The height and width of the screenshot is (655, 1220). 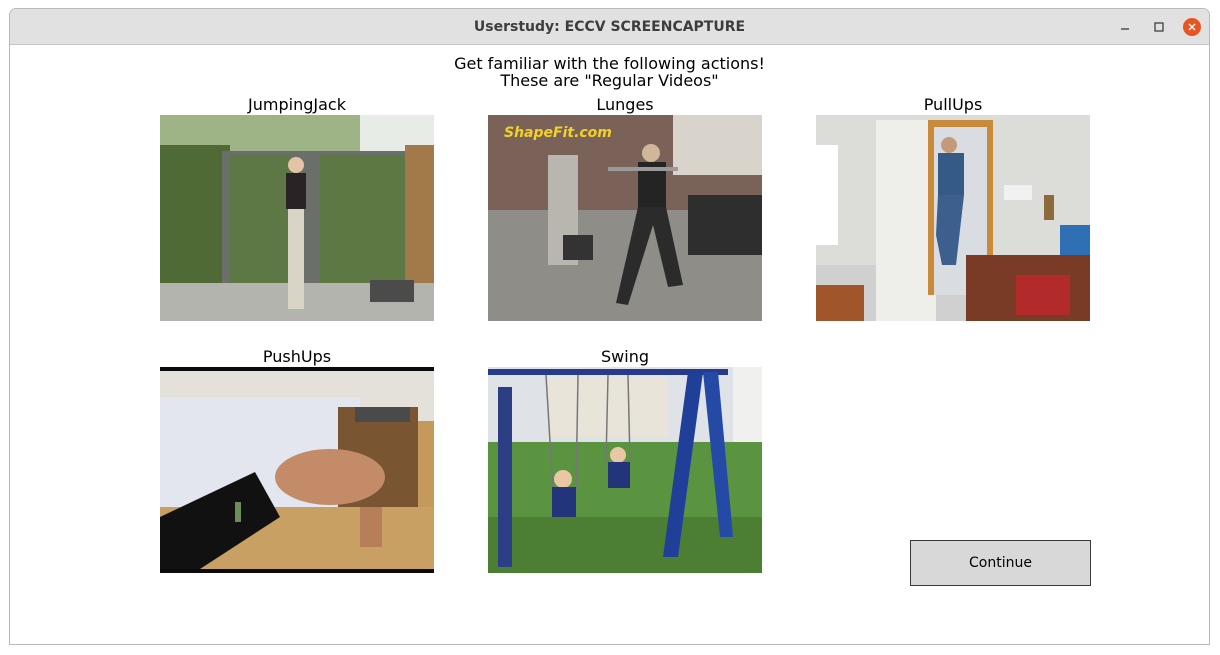 I want to click on clip-pushups: PushUps, so click(x=297, y=460).